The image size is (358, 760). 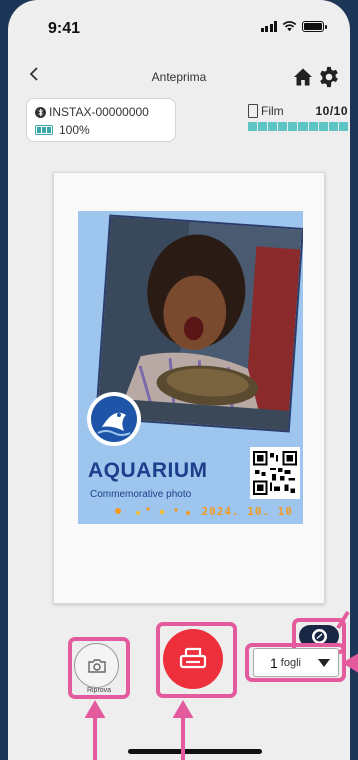 I want to click on signal-icon, so click(x=268, y=26).